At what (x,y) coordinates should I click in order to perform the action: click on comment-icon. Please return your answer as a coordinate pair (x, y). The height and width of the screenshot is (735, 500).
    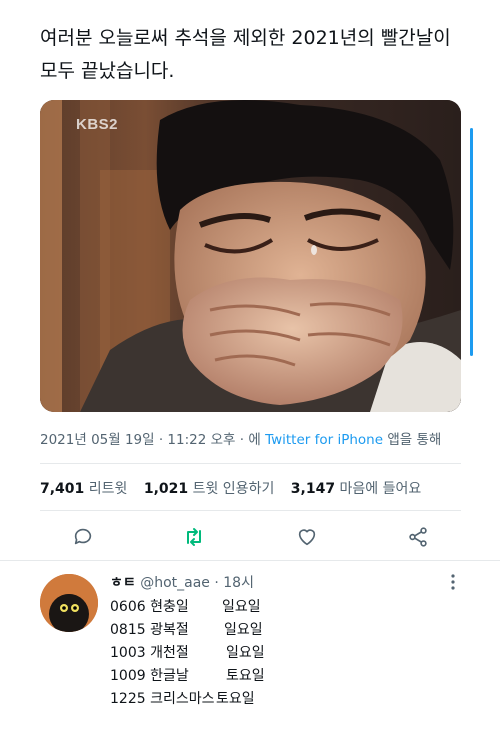
    Looking at the image, I should click on (83, 536).